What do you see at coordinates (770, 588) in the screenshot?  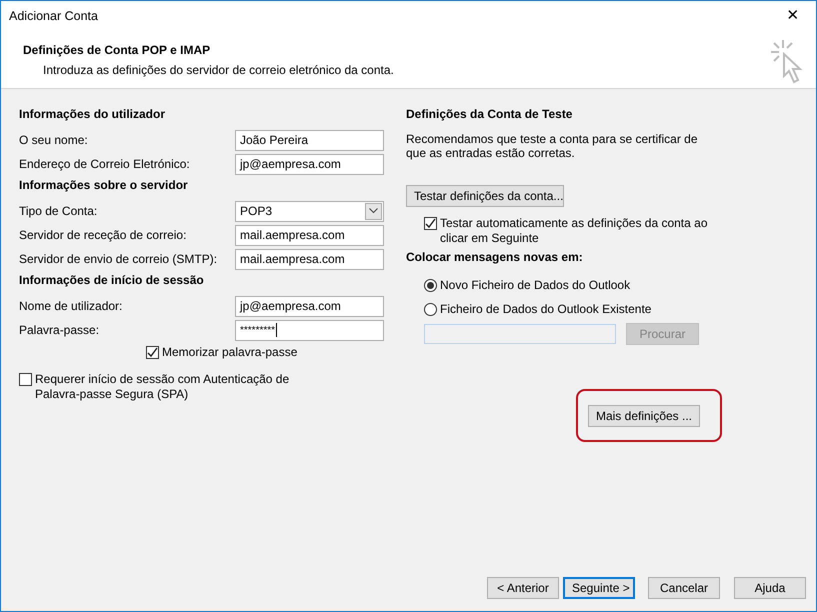 I see `dialog-button: Ajuda` at bounding box center [770, 588].